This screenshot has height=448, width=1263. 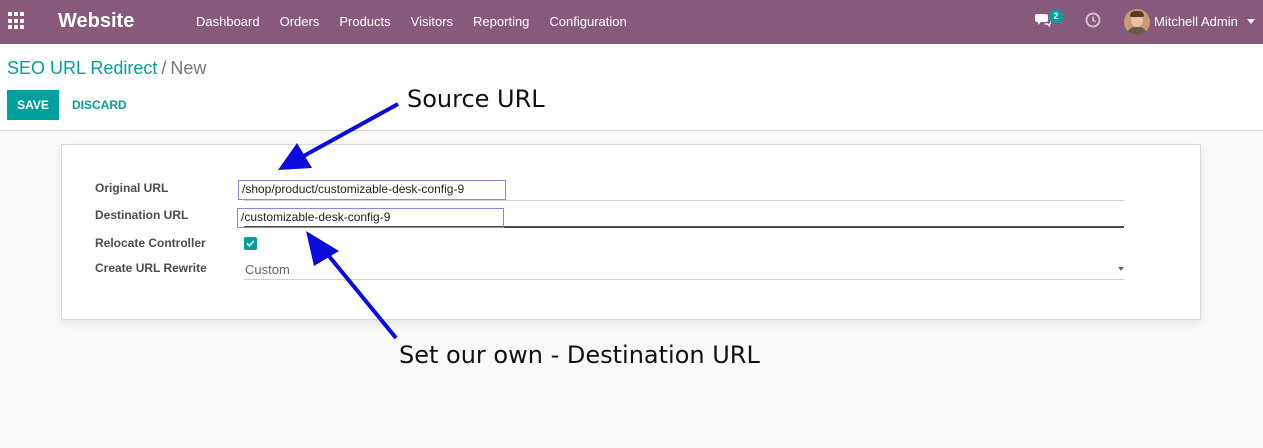 What do you see at coordinates (353, 189) in the screenshot?
I see `original-url-input: /shop/product/customizable-desk-config-9` at bounding box center [353, 189].